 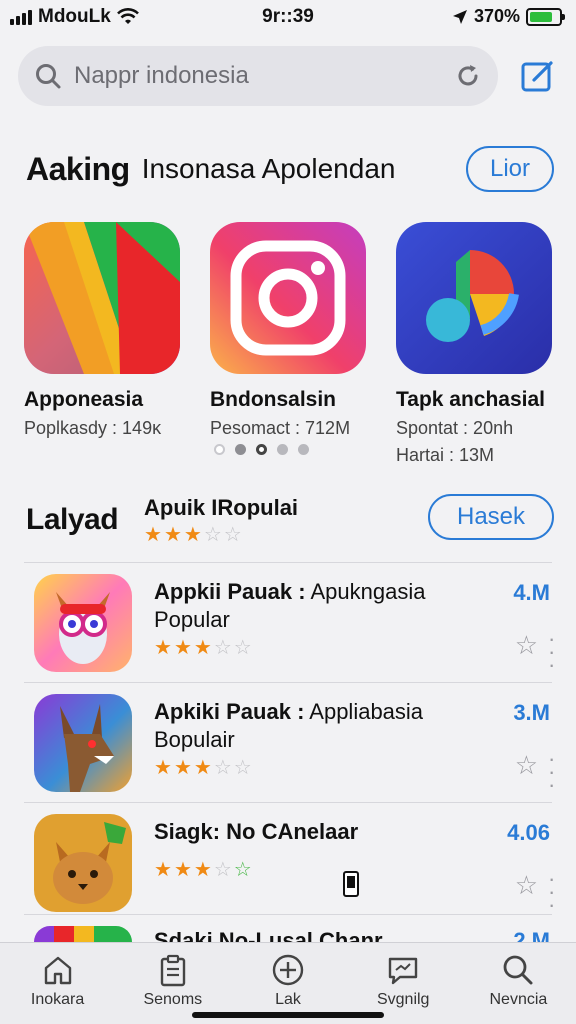 What do you see at coordinates (256, 831) in the screenshot?
I see `app-name: Siagk: No CAnelaar` at bounding box center [256, 831].